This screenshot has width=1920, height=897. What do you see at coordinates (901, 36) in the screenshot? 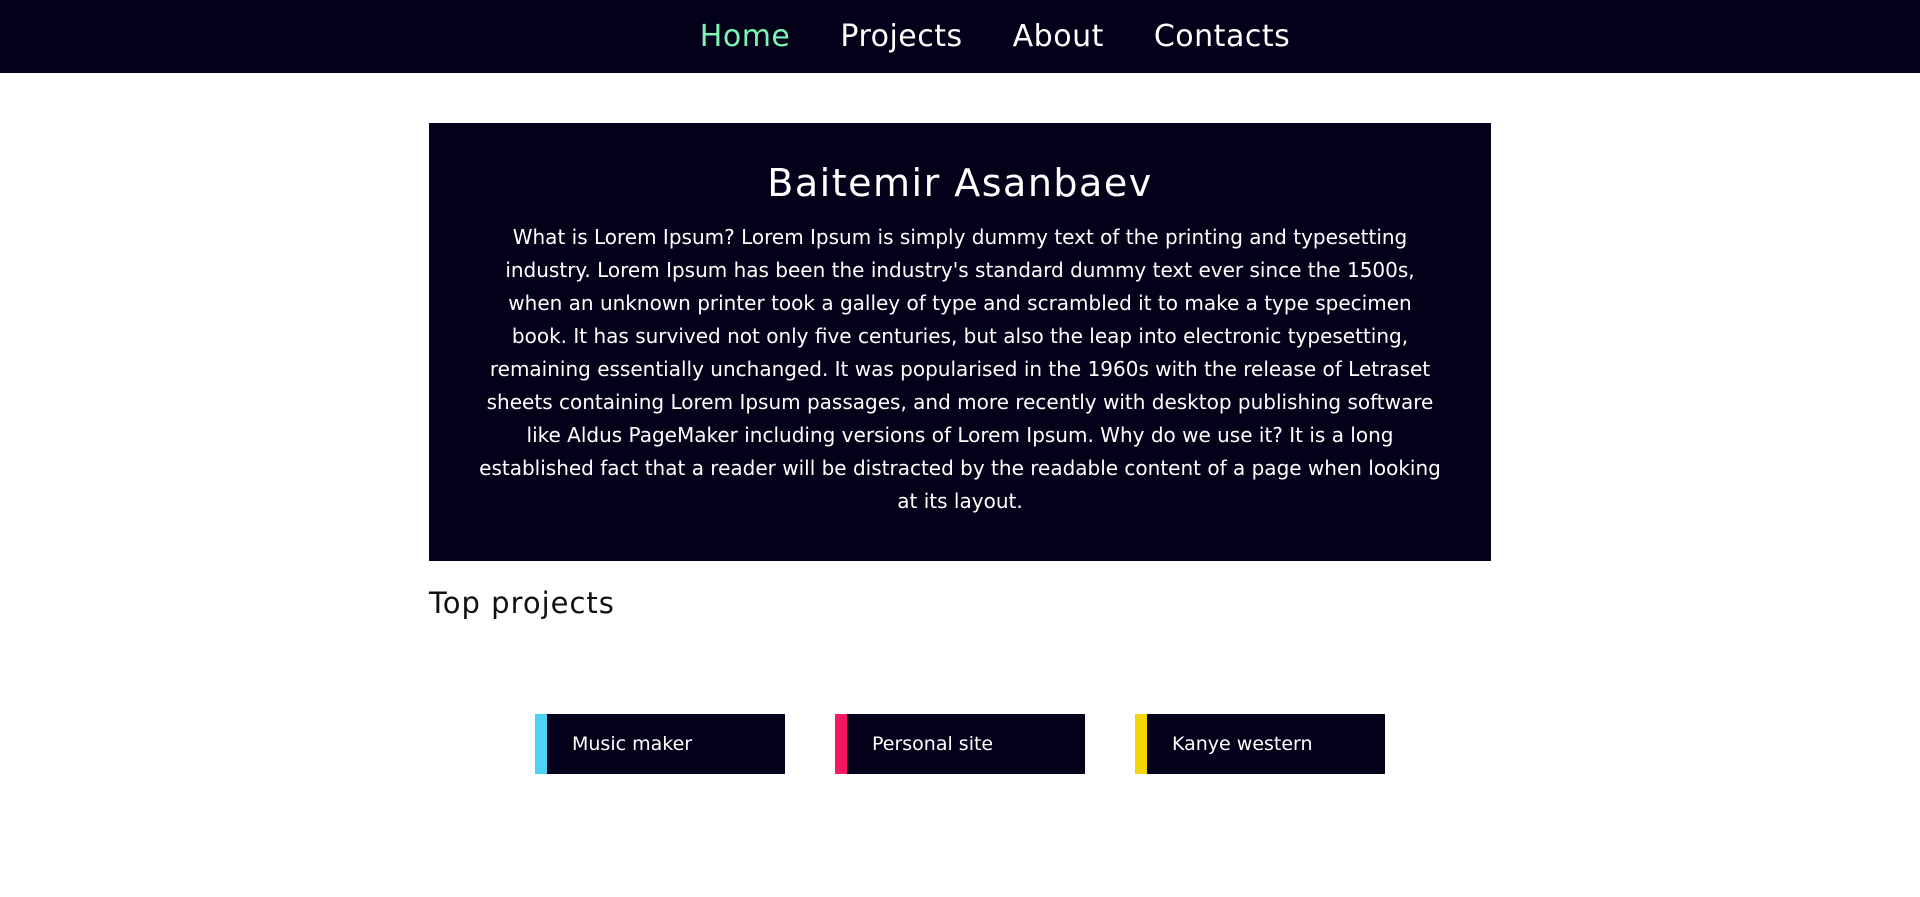
I see `nav-projects-link: Projects` at bounding box center [901, 36].